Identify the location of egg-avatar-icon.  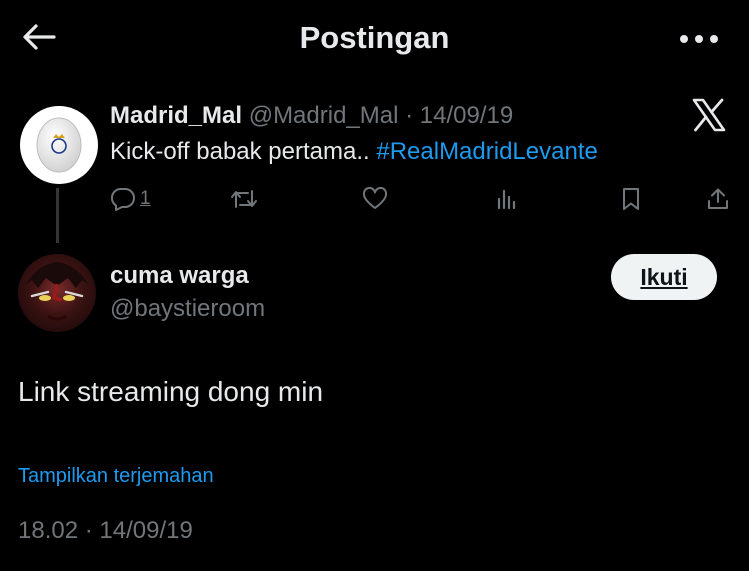
(59, 145).